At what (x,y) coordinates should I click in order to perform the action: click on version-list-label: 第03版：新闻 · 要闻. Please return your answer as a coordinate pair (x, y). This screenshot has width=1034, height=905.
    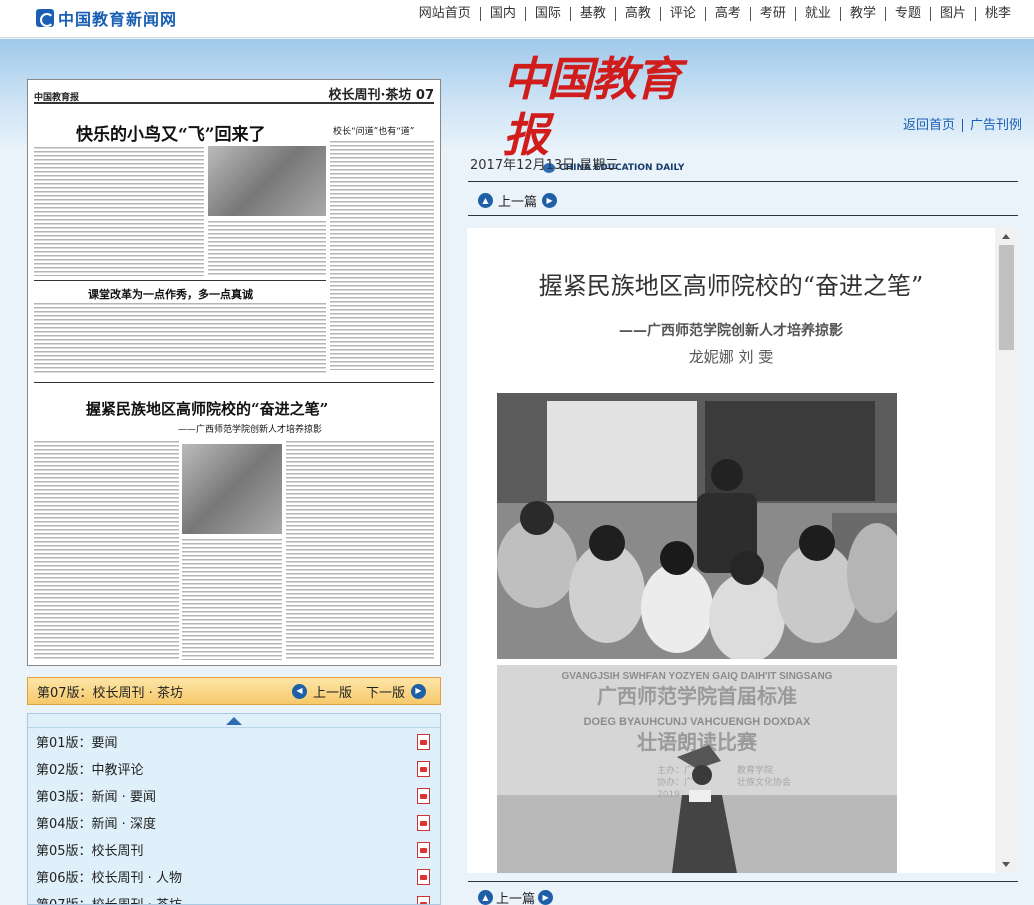
    Looking at the image, I should click on (226, 795).